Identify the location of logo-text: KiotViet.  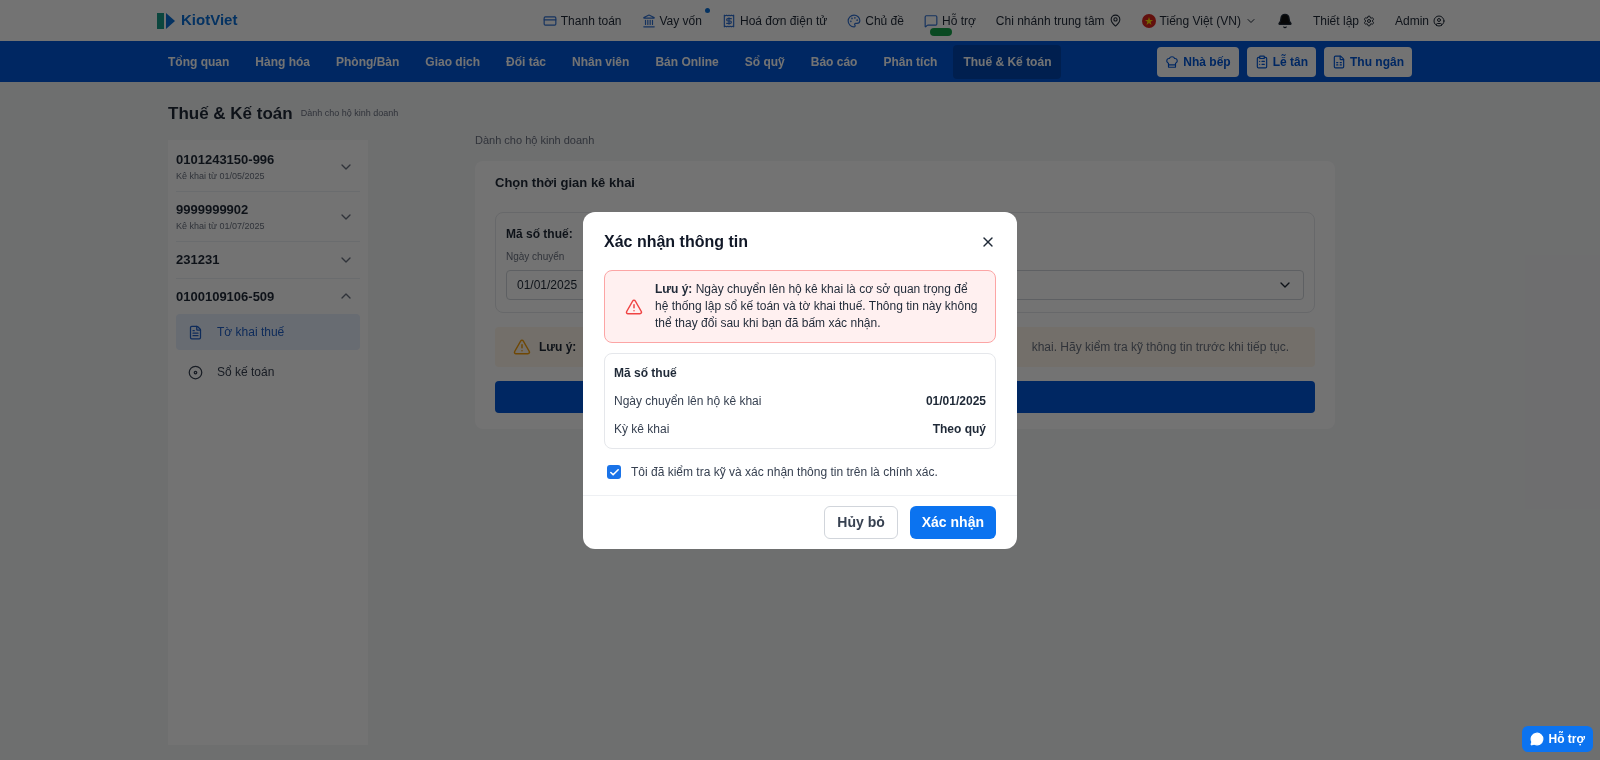
(209, 20).